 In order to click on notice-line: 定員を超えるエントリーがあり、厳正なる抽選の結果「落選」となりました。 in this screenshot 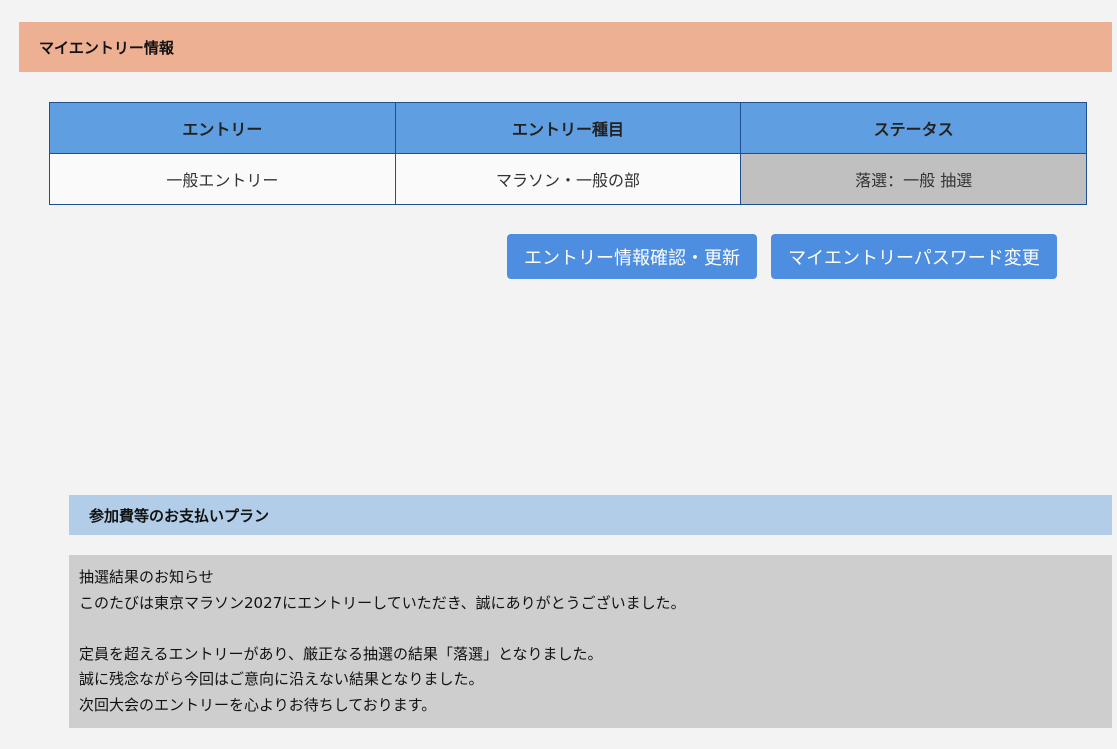, I will do `click(341, 653)`.